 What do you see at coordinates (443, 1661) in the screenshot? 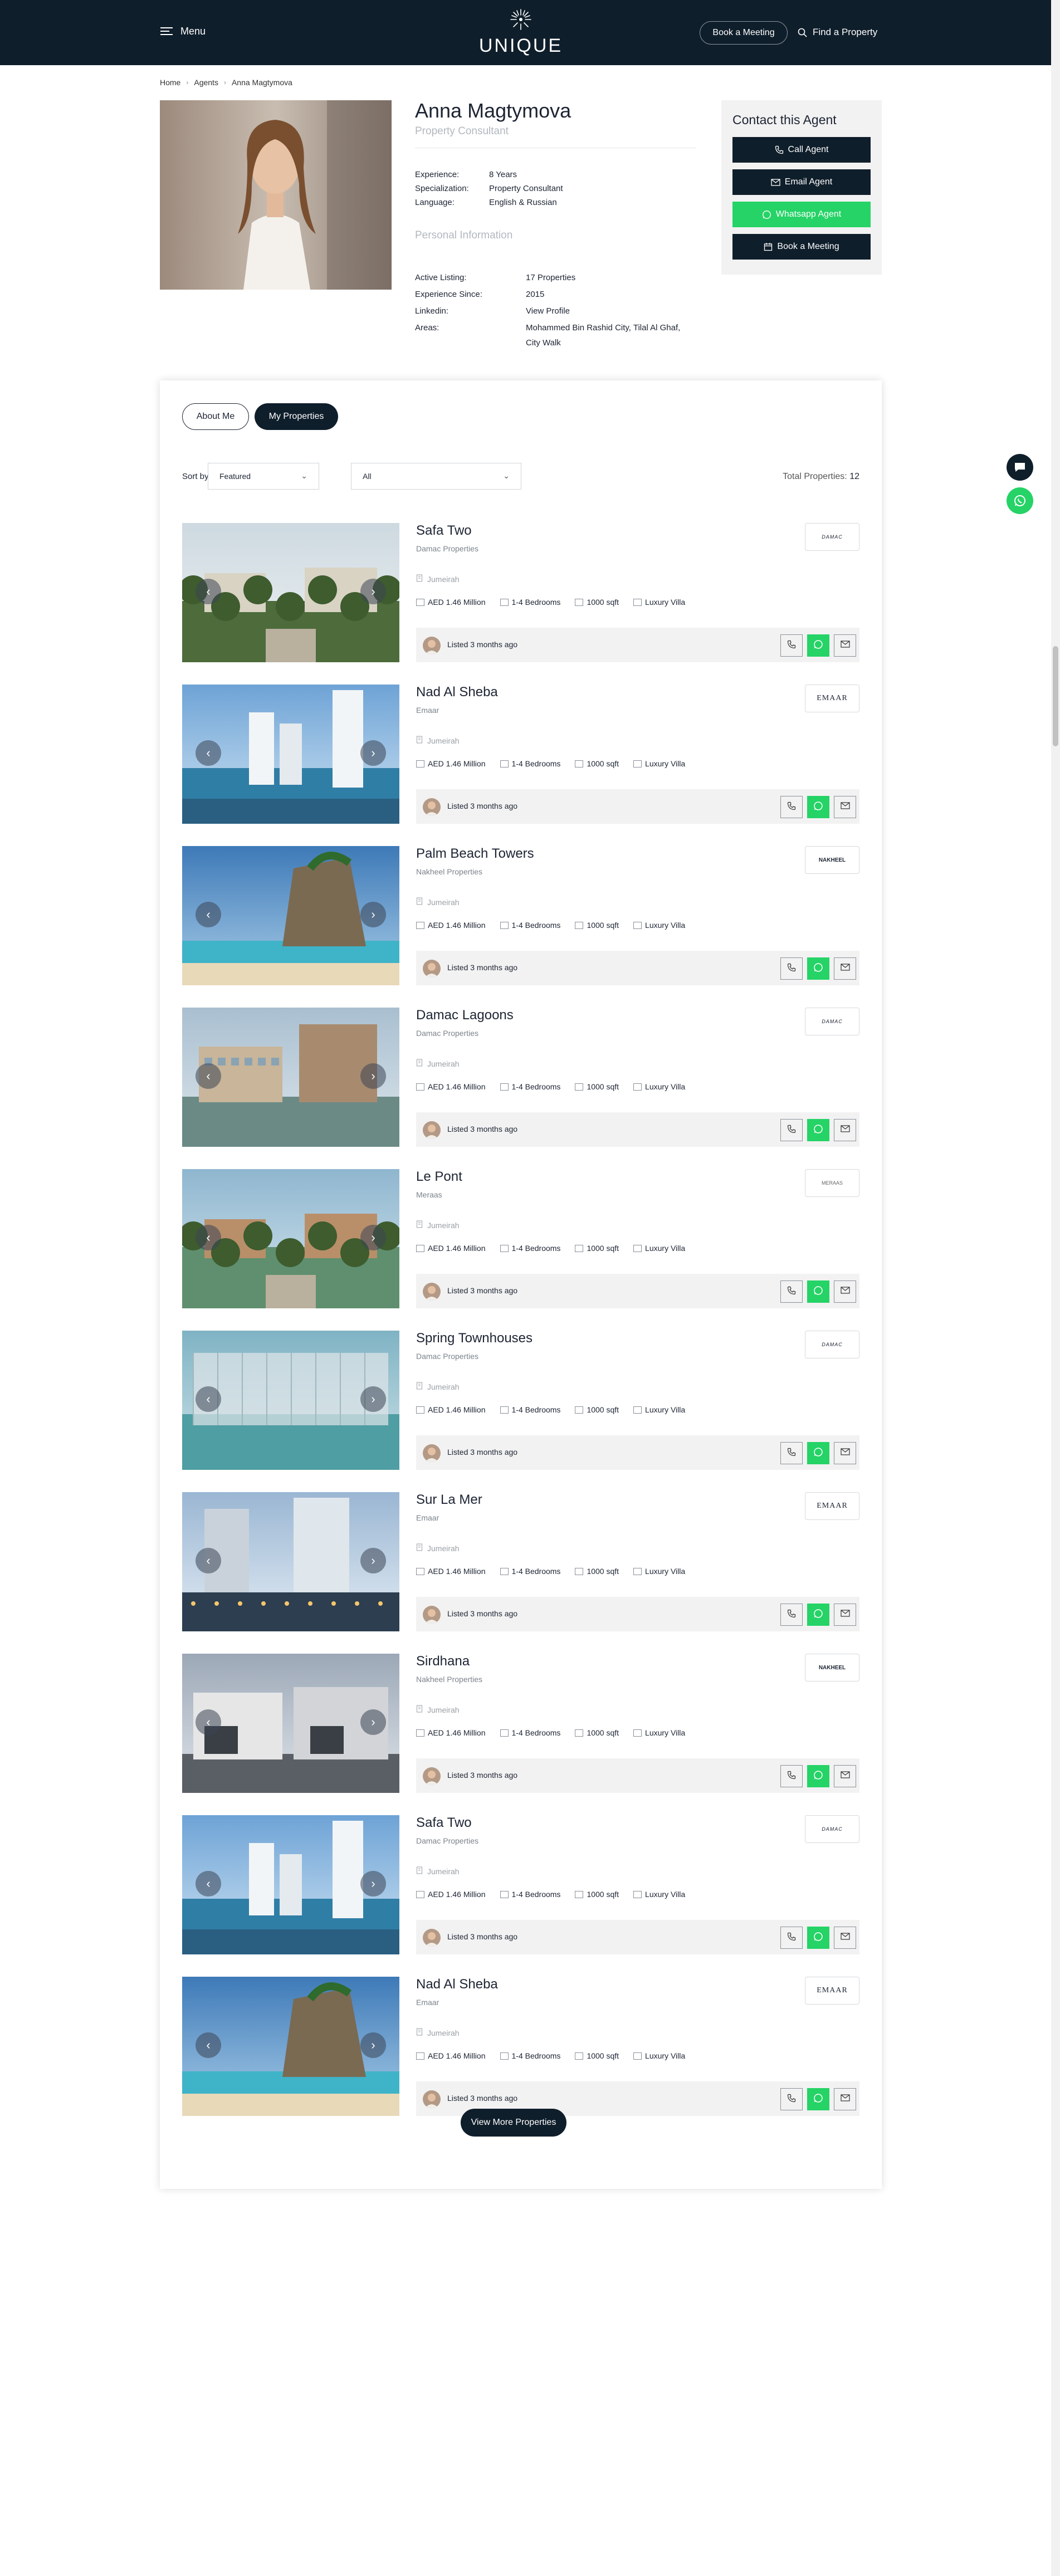
I see `property-title: Sirdhana` at bounding box center [443, 1661].